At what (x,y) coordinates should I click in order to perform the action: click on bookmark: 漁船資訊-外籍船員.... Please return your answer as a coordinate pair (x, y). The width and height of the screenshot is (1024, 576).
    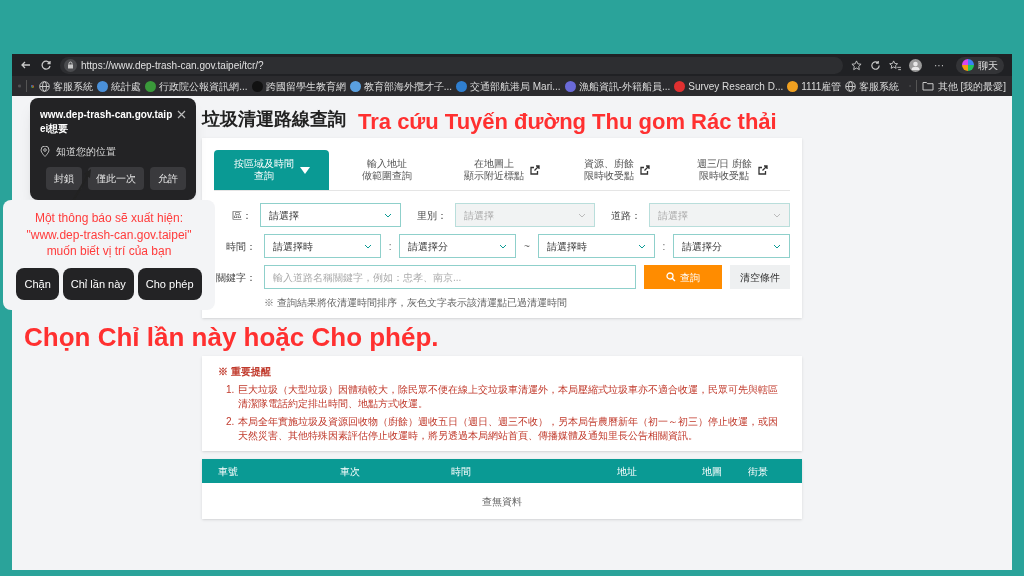
    Looking at the image, I should click on (617, 86).